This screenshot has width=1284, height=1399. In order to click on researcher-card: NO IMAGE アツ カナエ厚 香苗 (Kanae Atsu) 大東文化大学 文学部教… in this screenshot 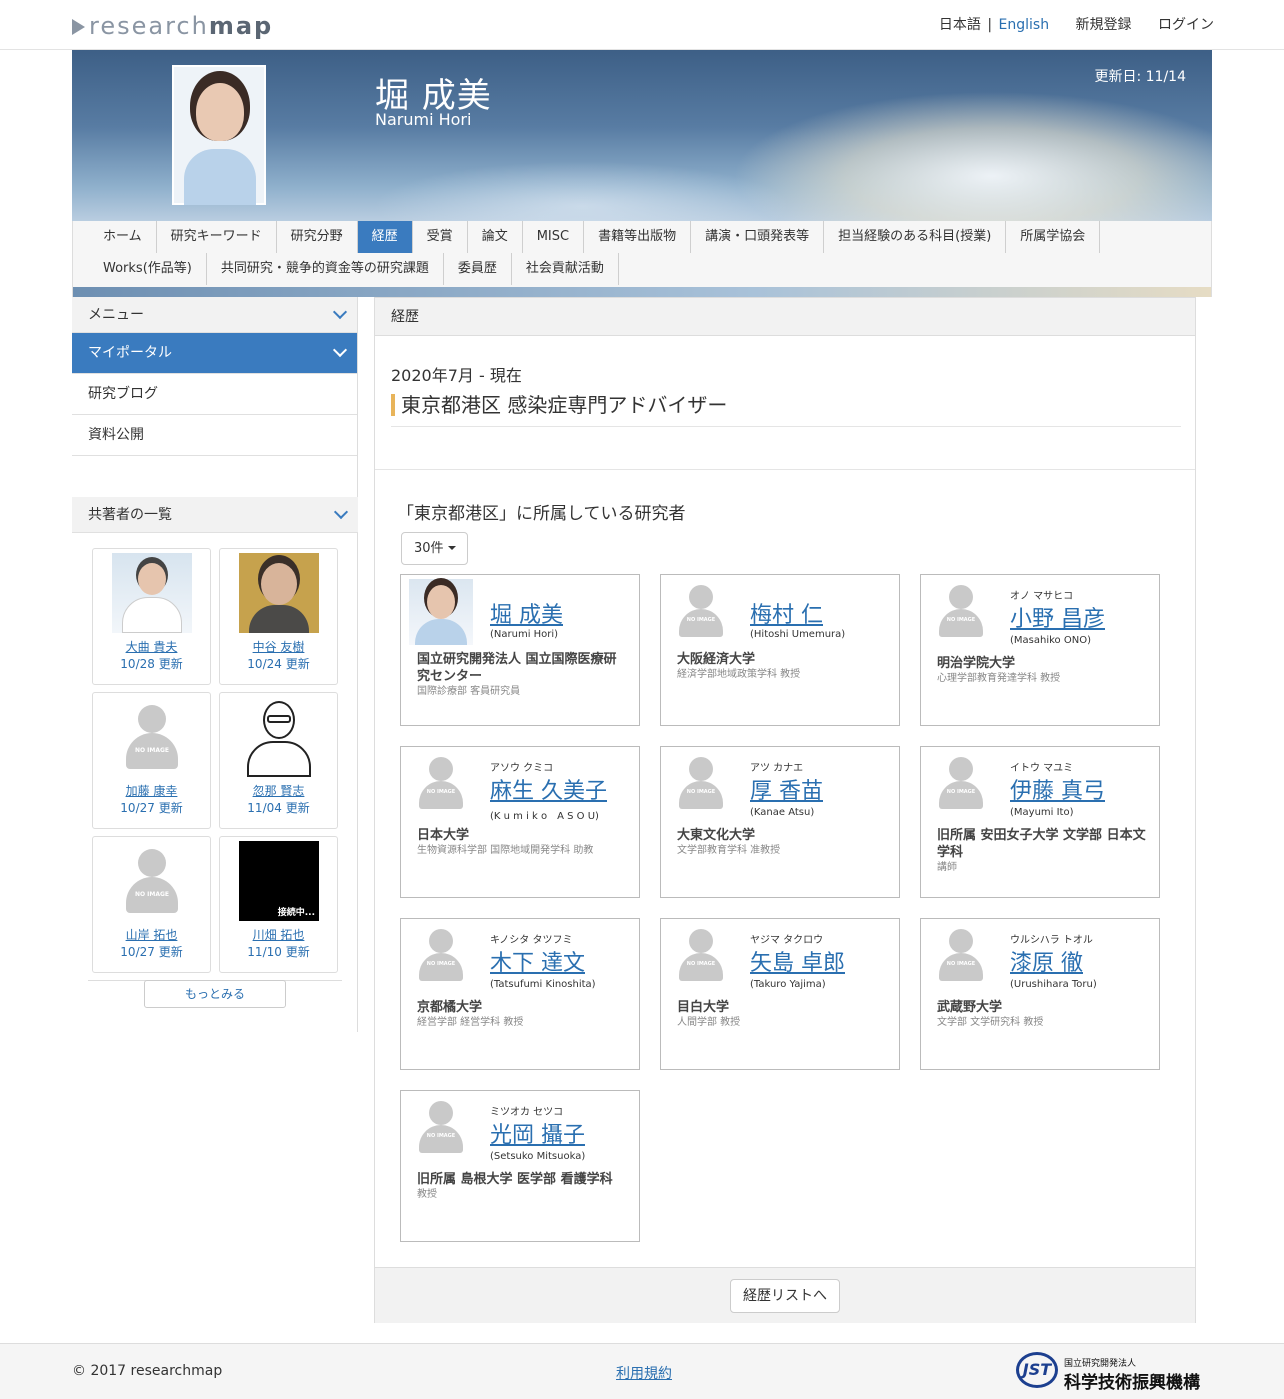, I will do `click(780, 822)`.